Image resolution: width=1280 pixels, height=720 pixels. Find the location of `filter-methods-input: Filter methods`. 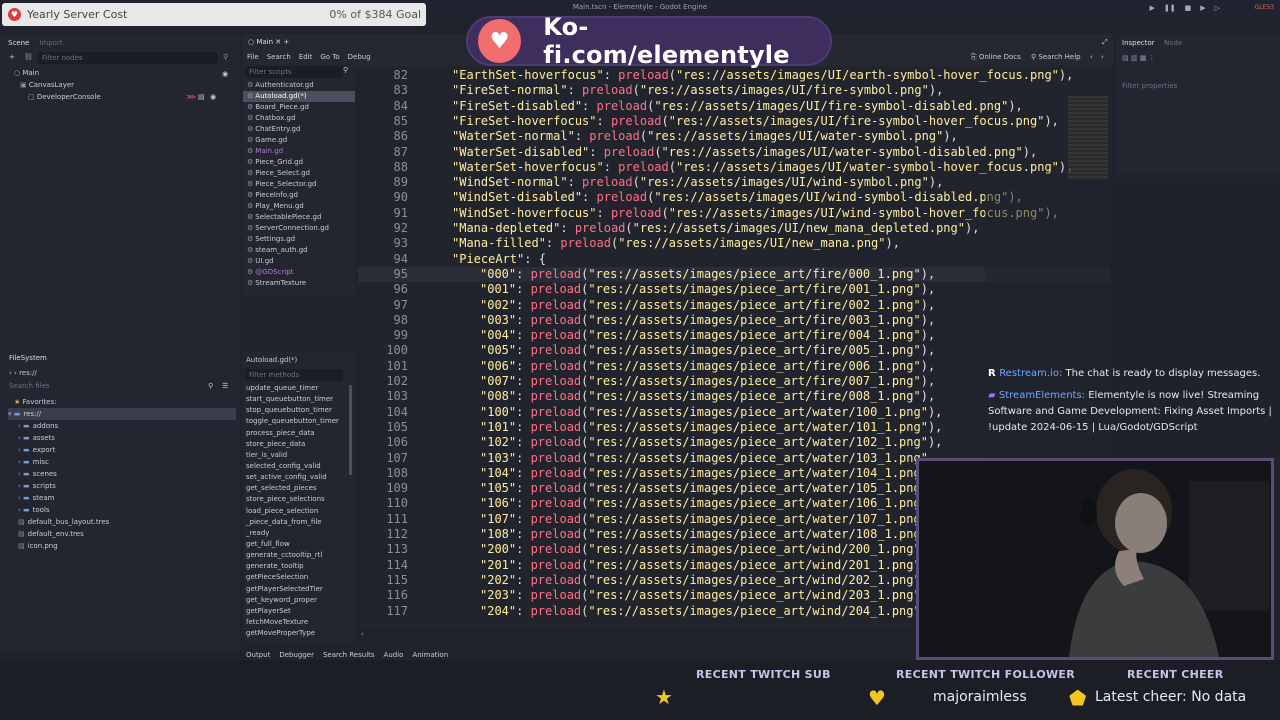

filter-methods-input: Filter methods is located at coordinates (294, 375).